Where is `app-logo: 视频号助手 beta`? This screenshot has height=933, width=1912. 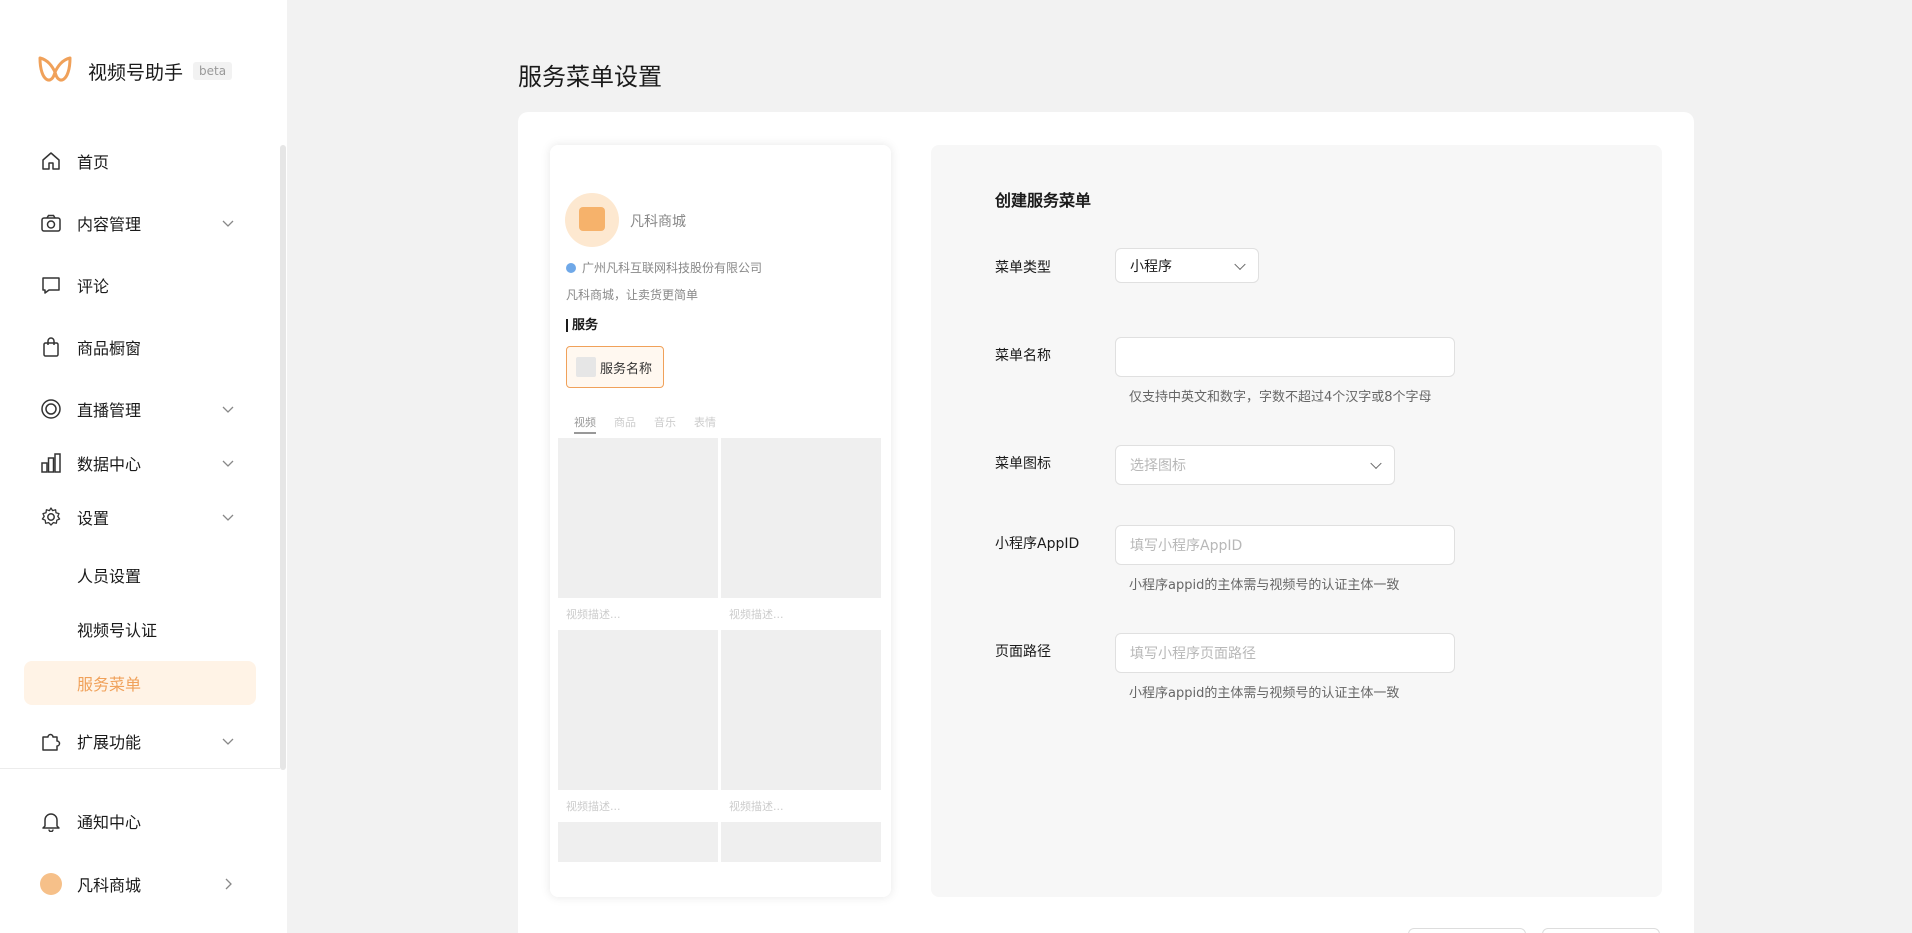 app-logo: 视频号助手 beta is located at coordinates (134, 71).